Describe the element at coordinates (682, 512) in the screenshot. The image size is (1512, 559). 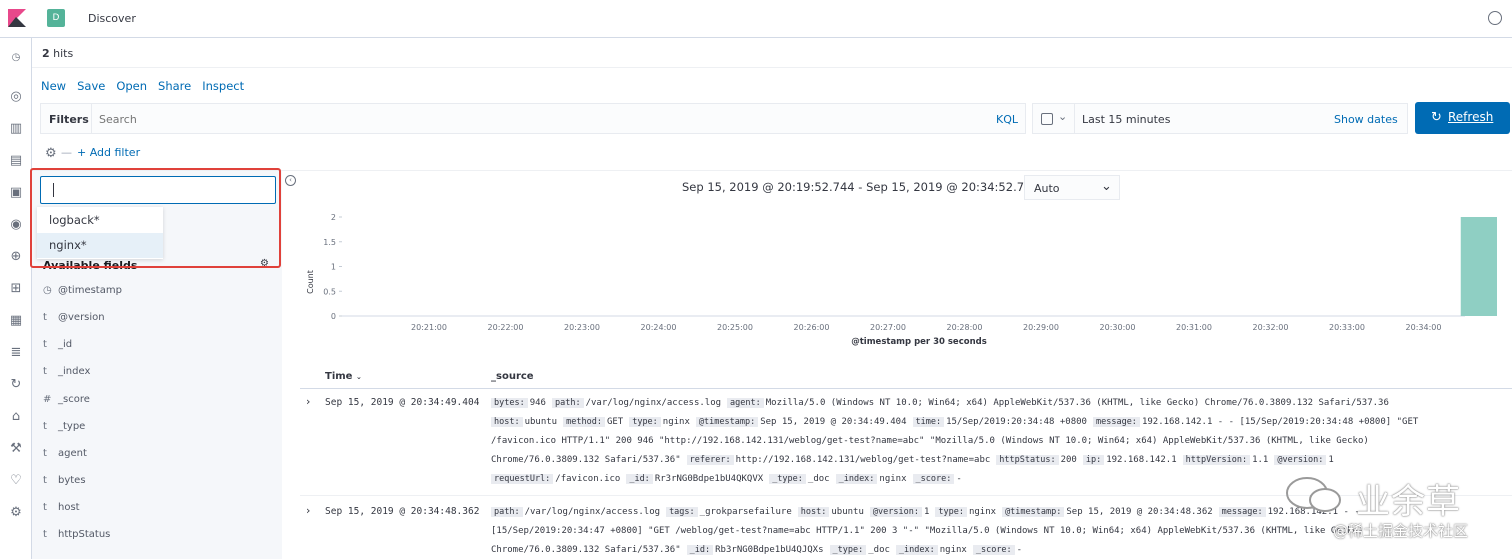
I see `source-key: tags:` at that location.